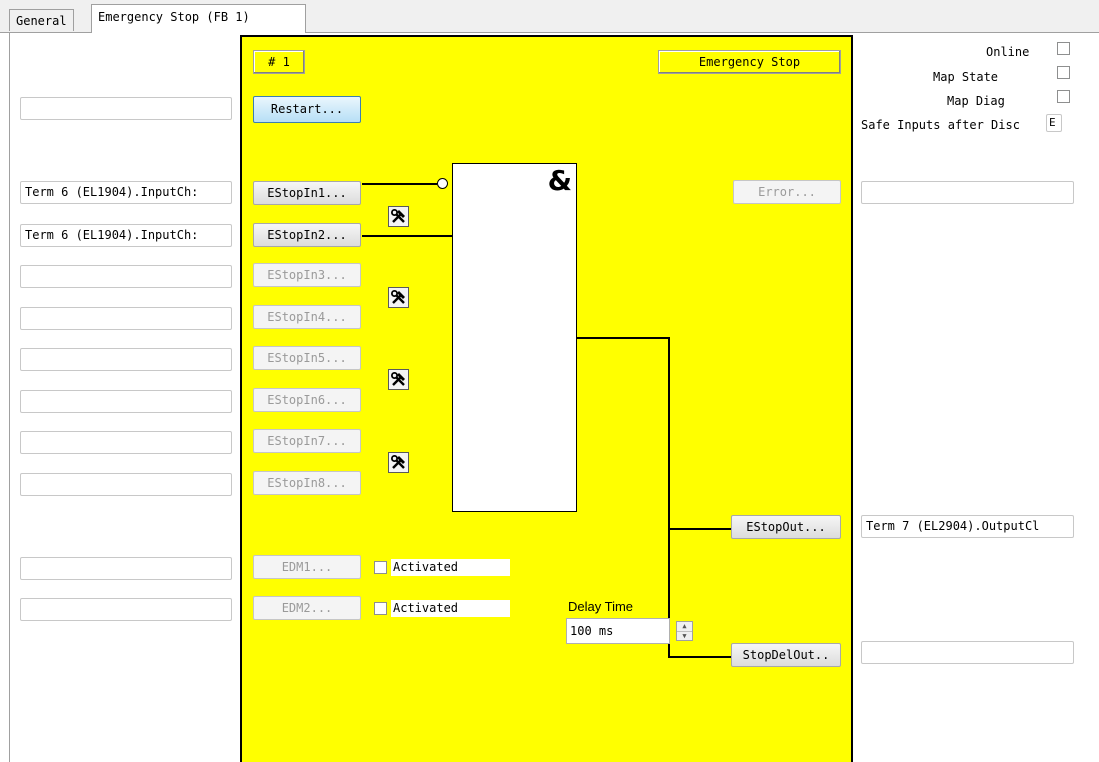 The height and width of the screenshot is (762, 1099). I want to click on negation-circle, so click(442, 183).